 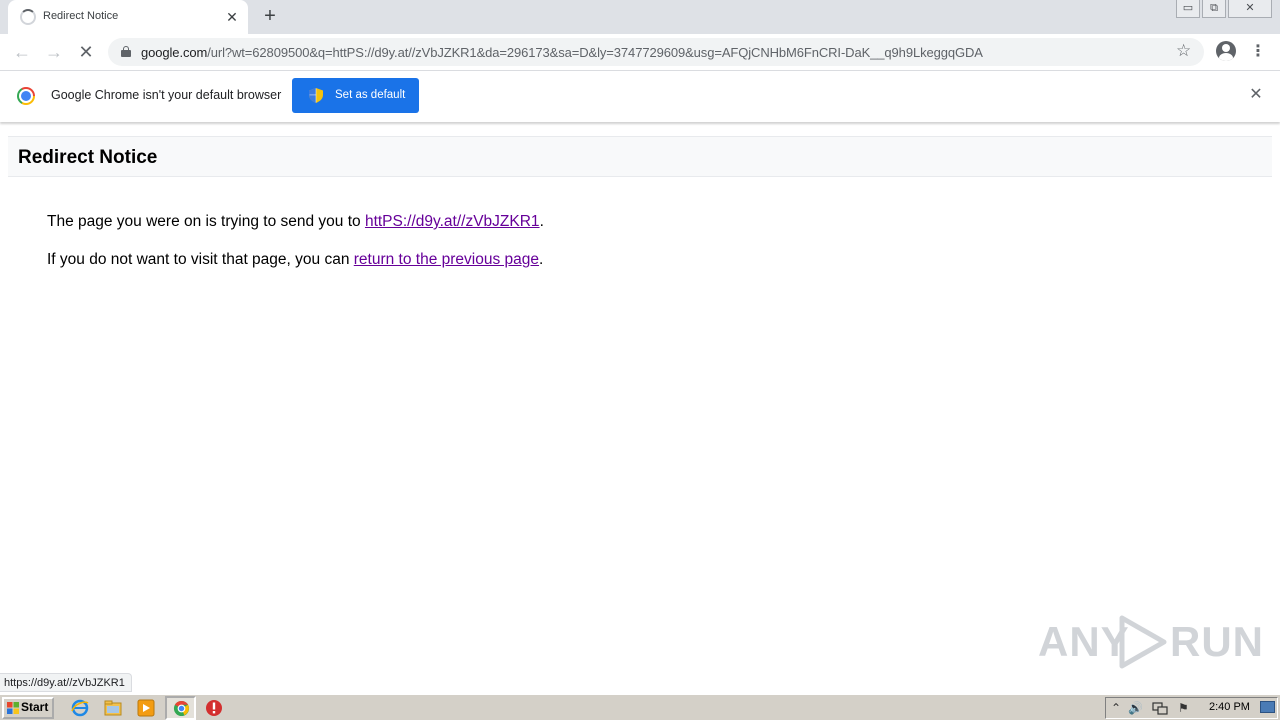 What do you see at coordinates (1183, 51) in the screenshot?
I see `bookmark-star-icon: ☆` at bounding box center [1183, 51].